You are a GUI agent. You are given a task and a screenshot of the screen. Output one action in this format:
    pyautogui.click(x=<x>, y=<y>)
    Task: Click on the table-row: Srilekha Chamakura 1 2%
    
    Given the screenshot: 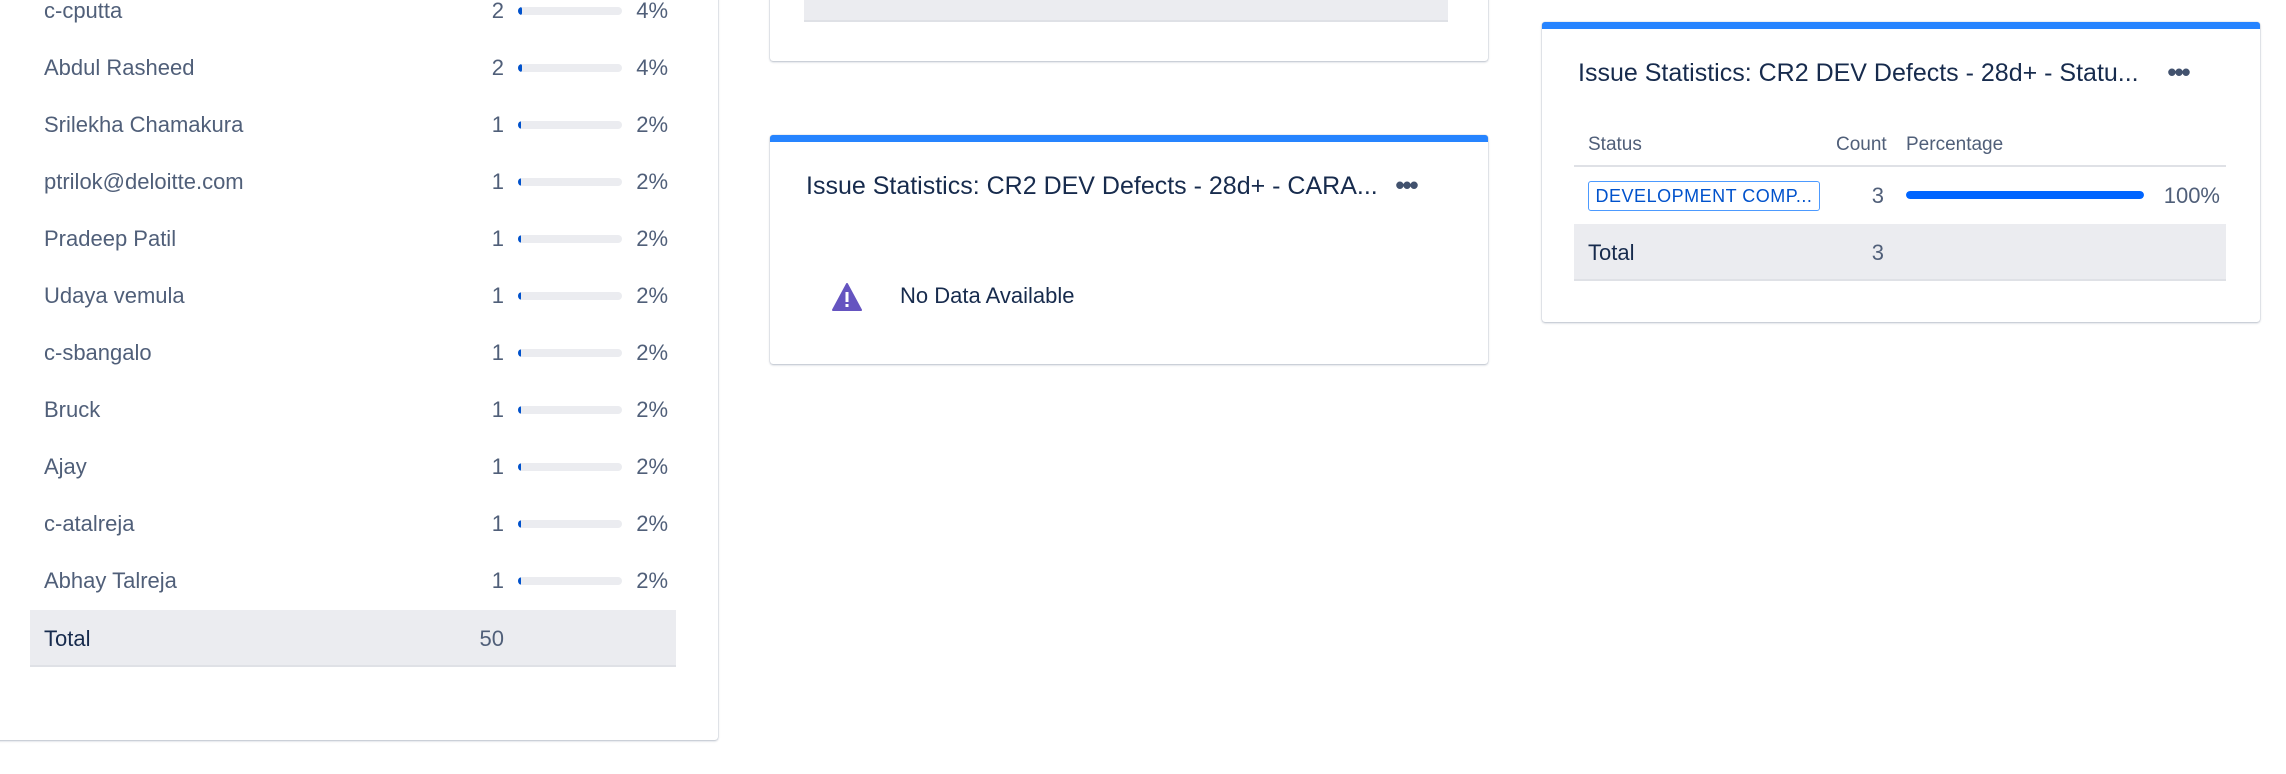 What is the action you would take?
    pyautogui.click(x=359, y=124)
    